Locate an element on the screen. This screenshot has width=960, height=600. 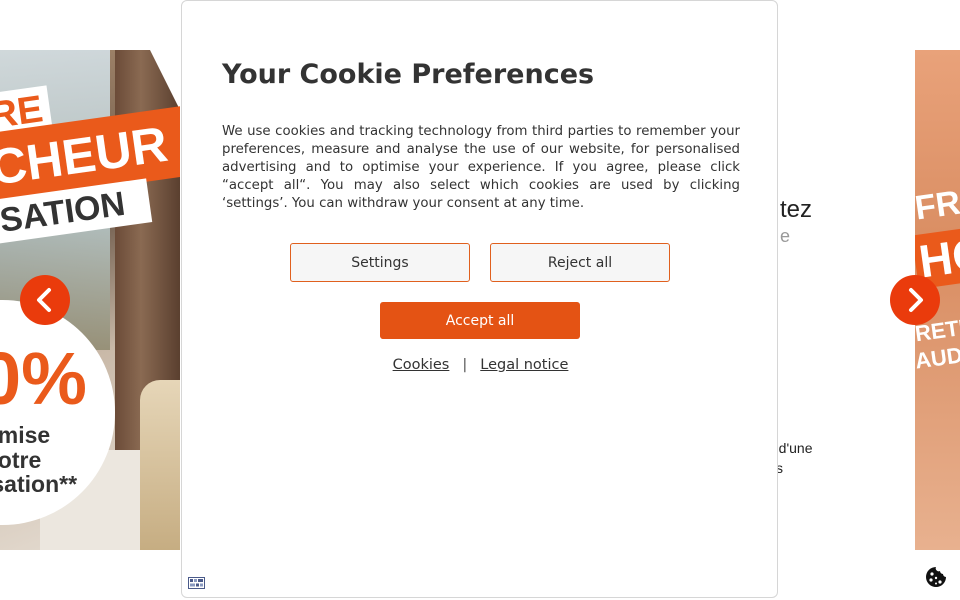
cookie-icon is located at coordinates (936, 577).